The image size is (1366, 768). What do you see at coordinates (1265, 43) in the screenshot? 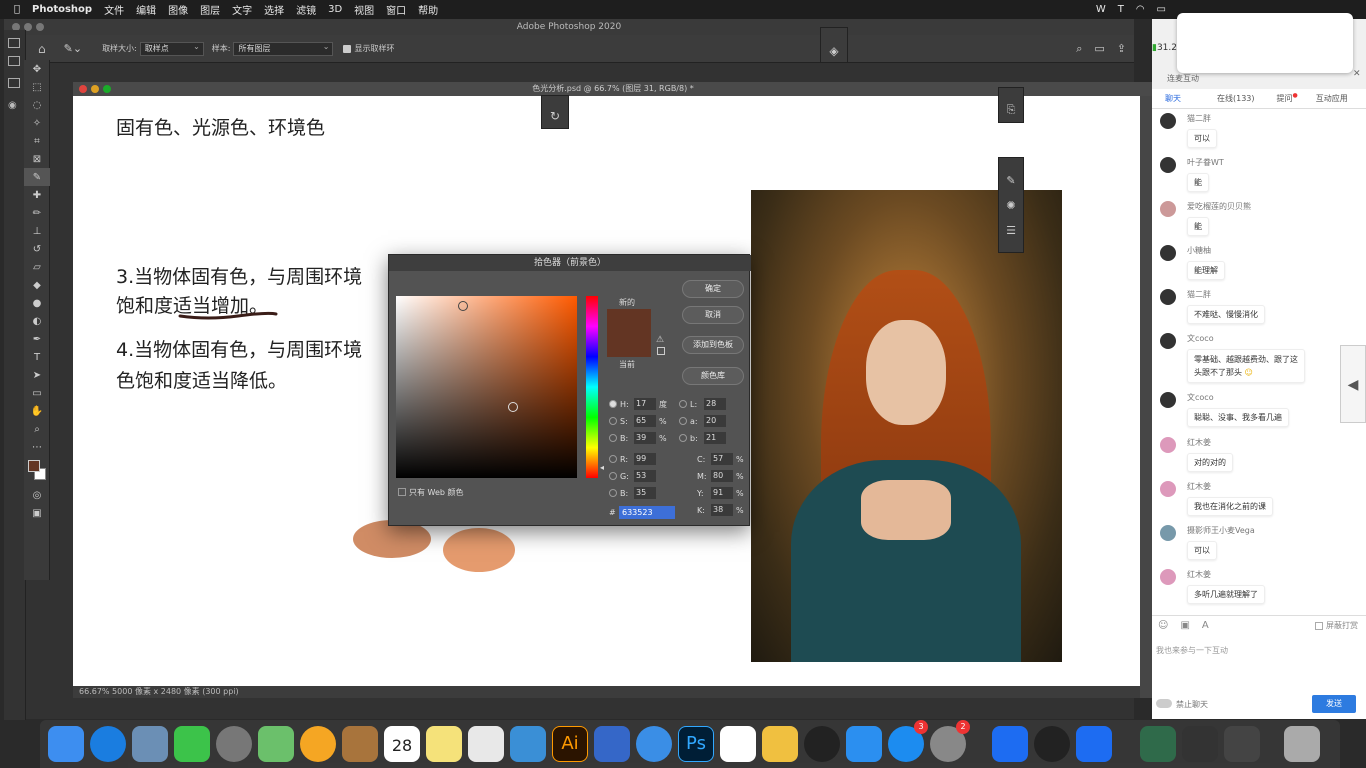
I see `video-preview` at bounding box center [1265, 43].